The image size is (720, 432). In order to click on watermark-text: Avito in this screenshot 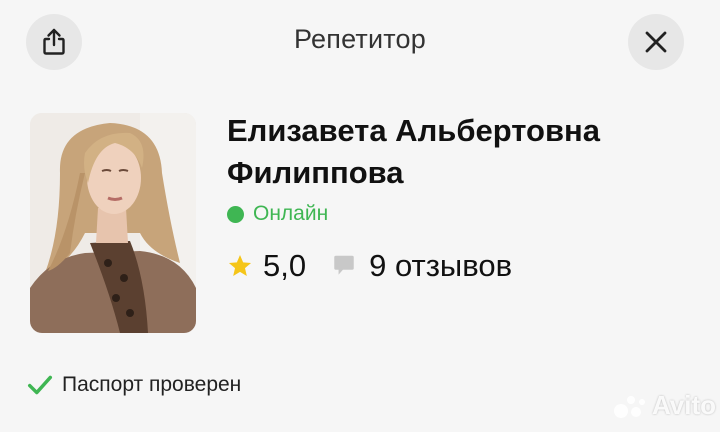, I will do `click(684, 405)`.